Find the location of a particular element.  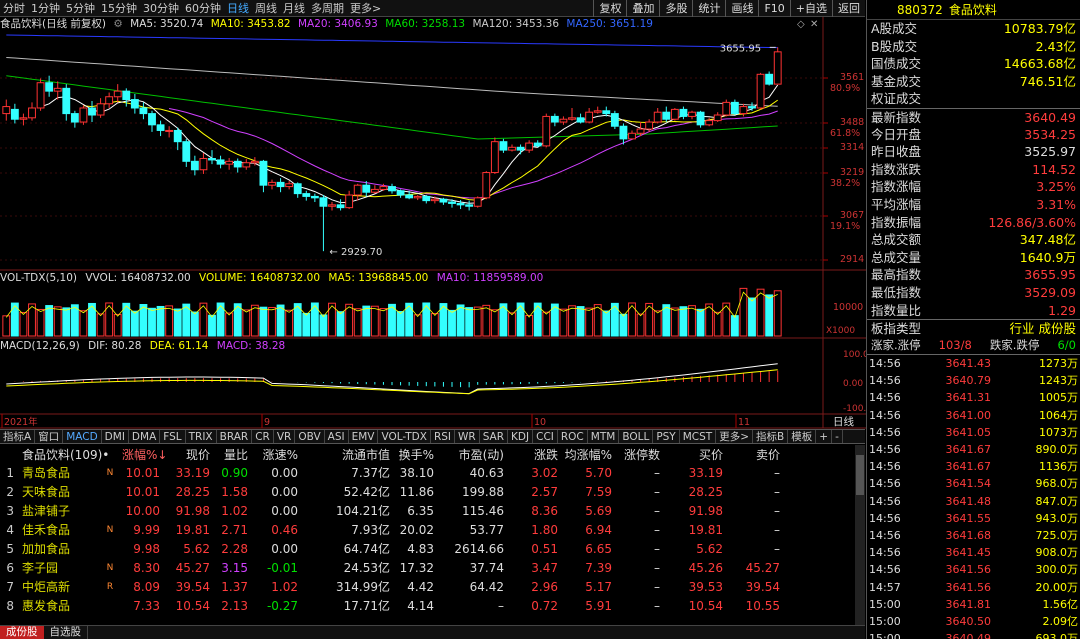

indicator-tab: CCI is located at coordinates (545, 436).